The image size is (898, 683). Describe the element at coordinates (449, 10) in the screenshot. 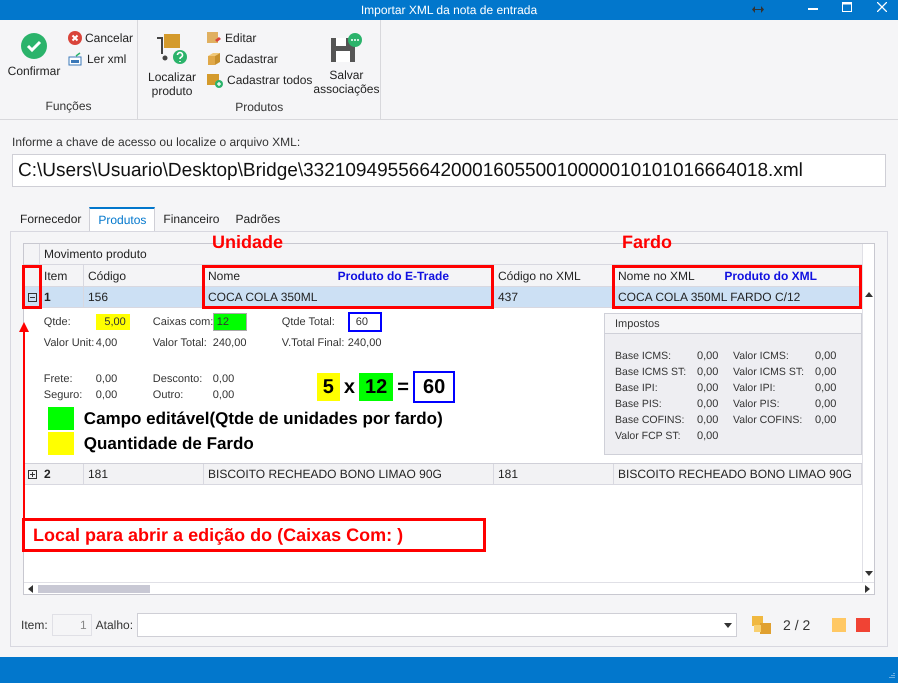

I see `window-title: Importar XML da nota de entrada` at that location.